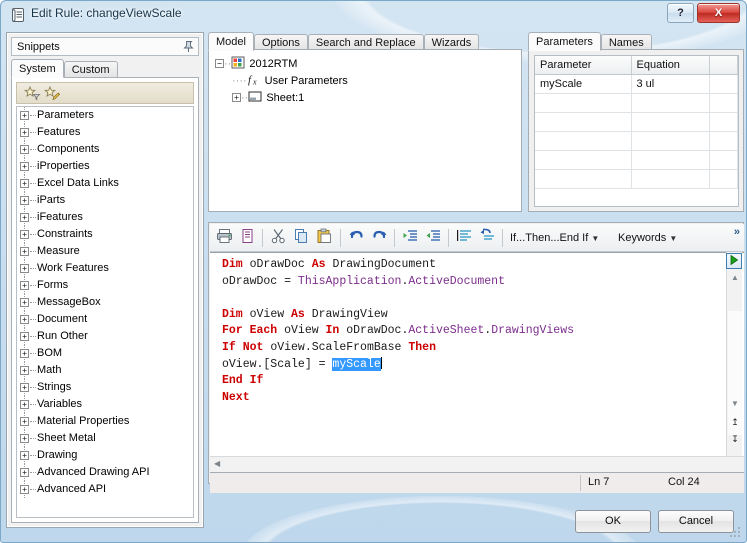 Image resolution: width=747 pixels, height=543 pixels. Describe the element at coordinates (52, 93) in the screenshot. I see `snippet-edit-icon` at that location.